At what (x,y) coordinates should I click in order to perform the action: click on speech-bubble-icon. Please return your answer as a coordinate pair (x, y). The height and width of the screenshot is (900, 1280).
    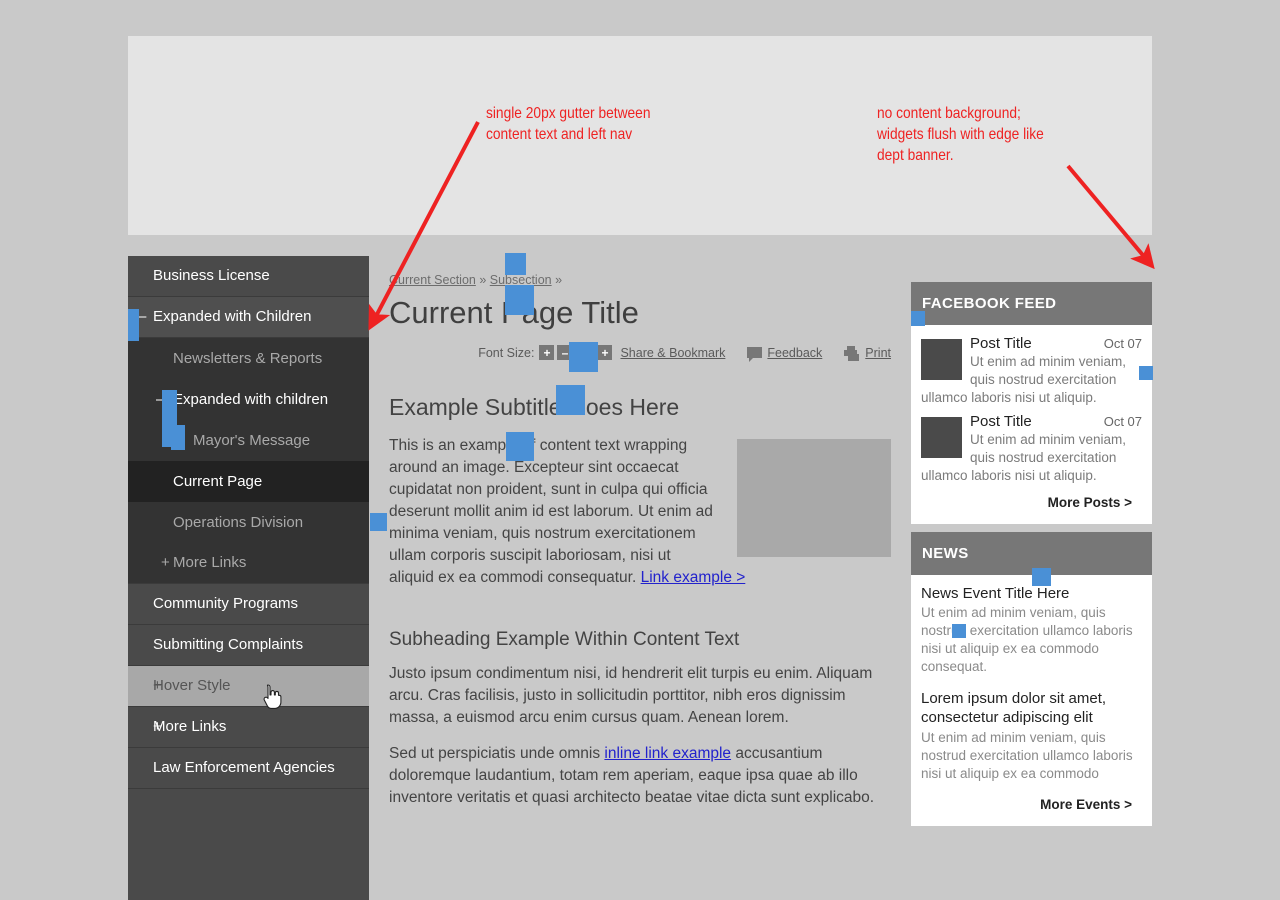
    Looking at the image, I should click on (755, 355).